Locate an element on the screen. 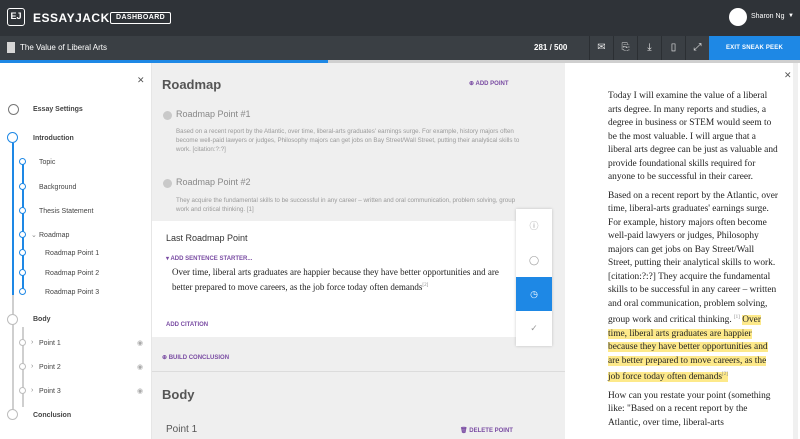  essayjack-logo: EJ is located at coordinates (16, 17).